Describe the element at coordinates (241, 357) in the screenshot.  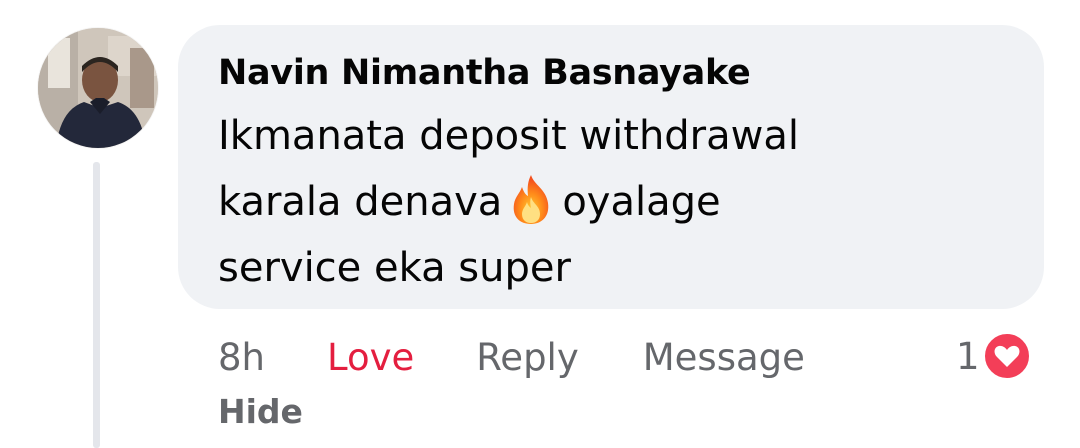
I see `timestamp: 8h` at that location.